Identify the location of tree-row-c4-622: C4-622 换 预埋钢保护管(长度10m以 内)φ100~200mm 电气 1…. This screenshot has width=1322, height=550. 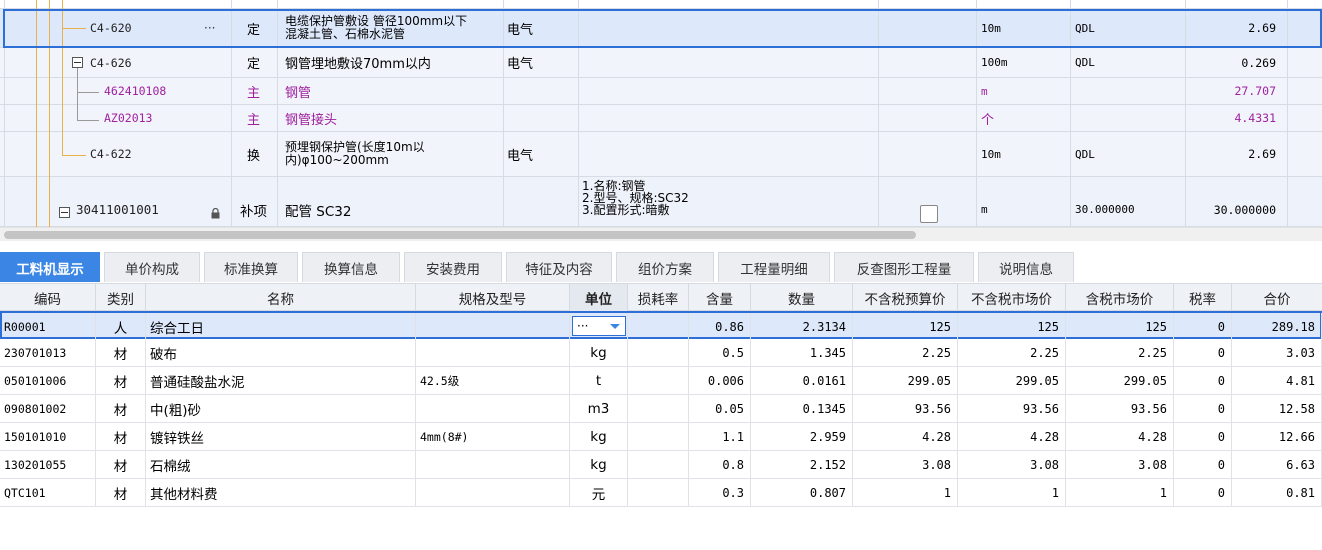
(661, 154).